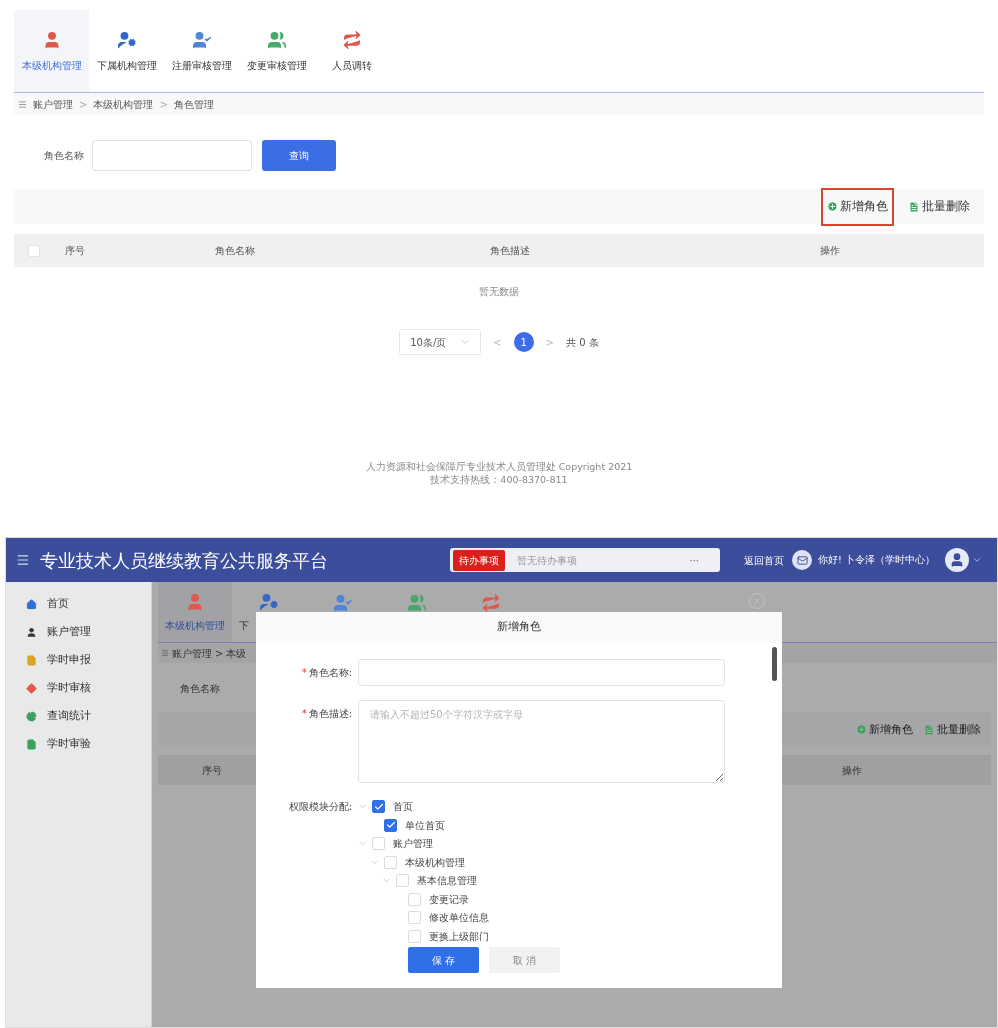 Image resolution: width=998 pixels, height=1028 pixels. Describe the element at coordinates (547, 560) in the screenshot. I see `todo-text: 暂无待办事项` at that location.